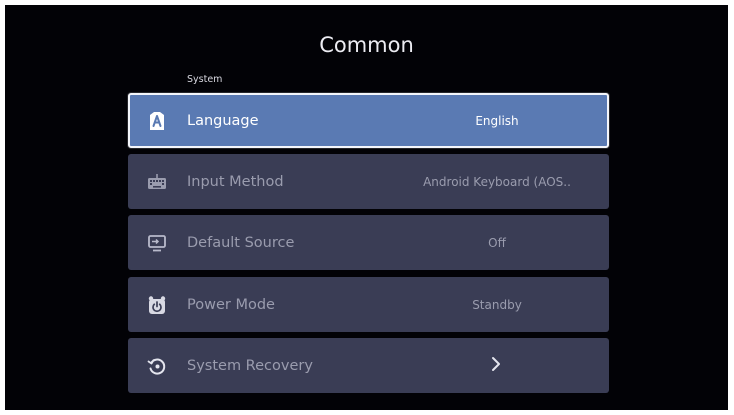  What do you see at coordinates (497, 120) in the screenshot?
I see `setting-value: English` at bounding box center [497, 120].